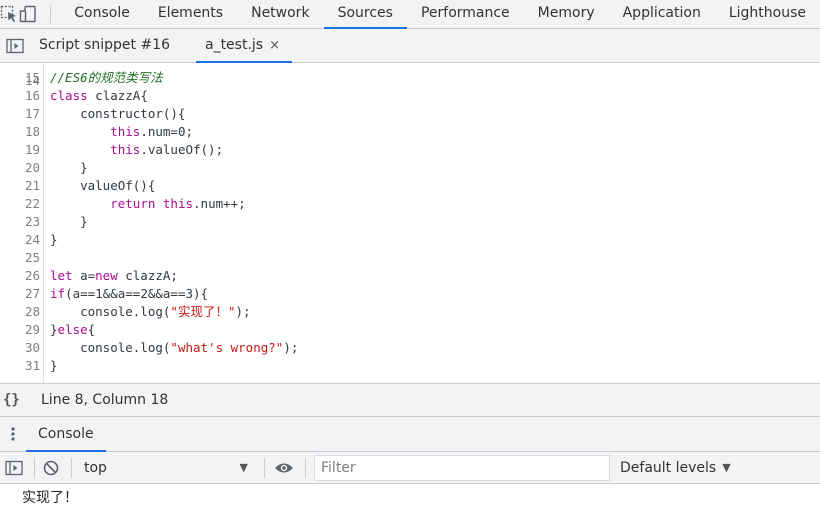 This screenshot has width=820, height=508. Describe the element at coordinates (14, 468) in the screenshot. I see `console-sidebar-toggle-button` at that location.